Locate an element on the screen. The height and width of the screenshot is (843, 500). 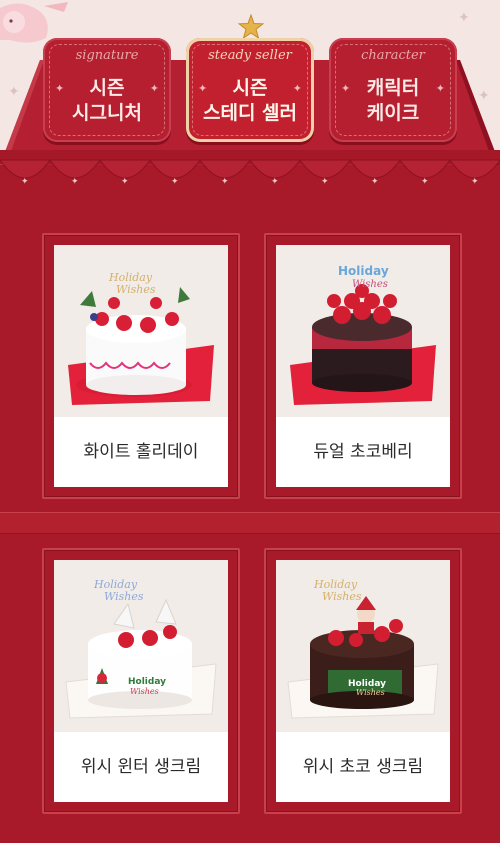
shelf-divider is located at coordinates (250, 523).